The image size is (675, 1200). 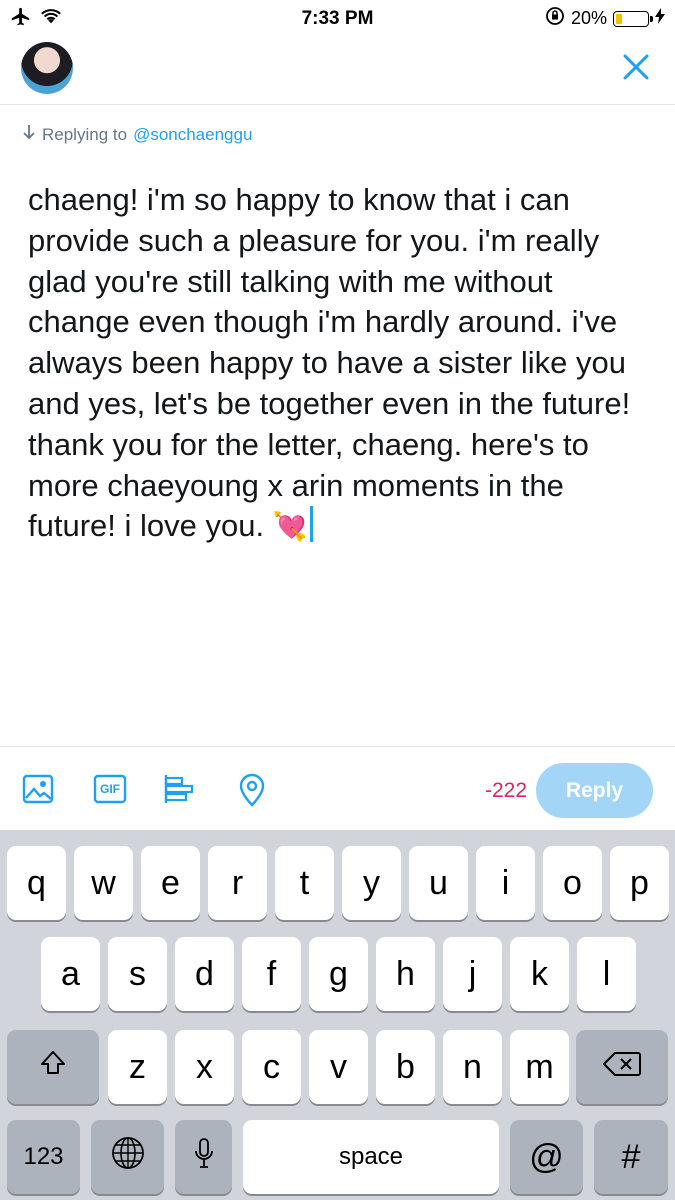 I want to click on reply-handle-link: @sonchaenggu, so click(x=192, y=135).